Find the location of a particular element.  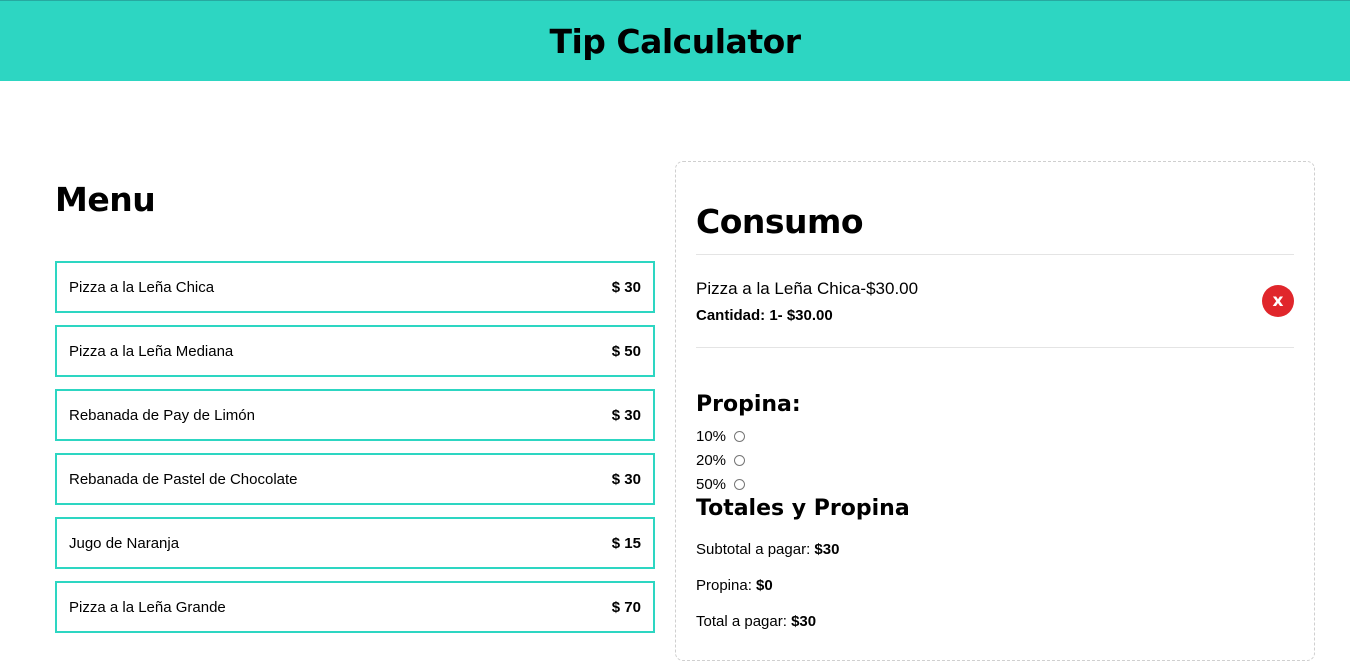

total-value: $30 is located at coordinates (804, 621).